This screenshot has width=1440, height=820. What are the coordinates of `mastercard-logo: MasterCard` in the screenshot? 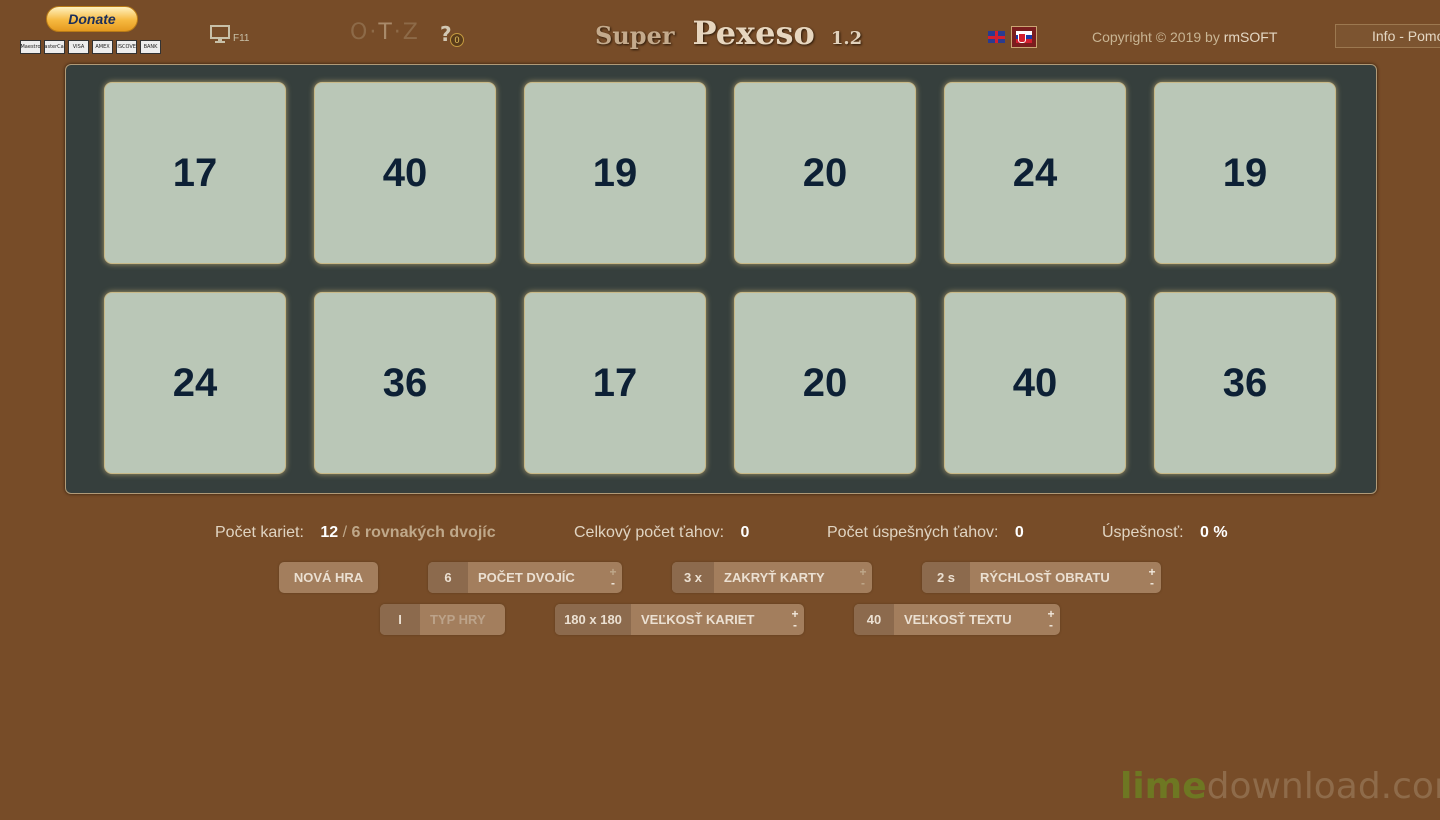 It's located at (54, 47).